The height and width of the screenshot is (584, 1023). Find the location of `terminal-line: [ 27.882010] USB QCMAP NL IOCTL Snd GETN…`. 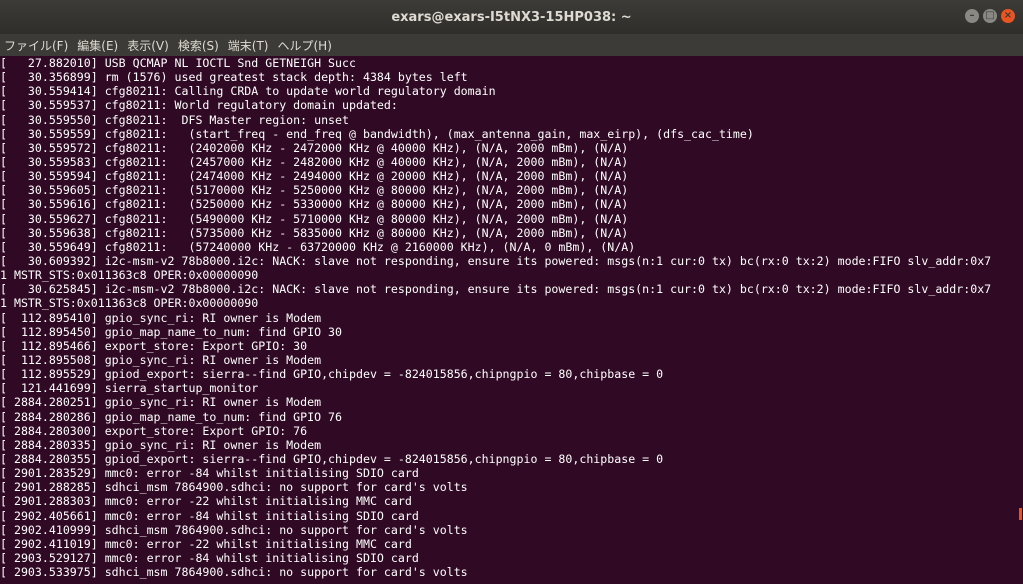

terminal-line: [ 27.882010] USB QCMAP NL IOCTL Snd GETN… is located at coordinates (178, 63).